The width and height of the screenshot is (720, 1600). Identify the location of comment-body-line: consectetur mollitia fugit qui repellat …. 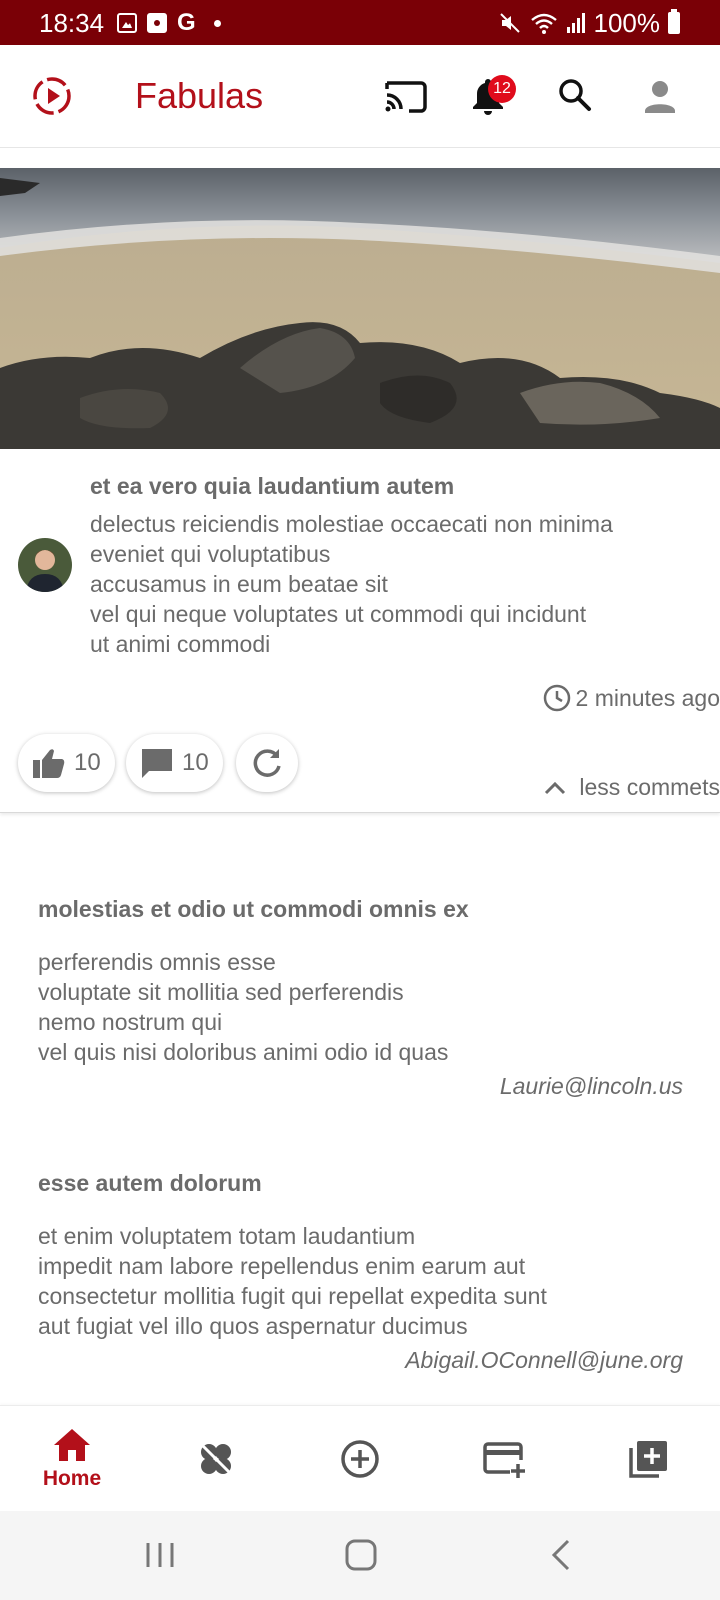
(292, 1296).